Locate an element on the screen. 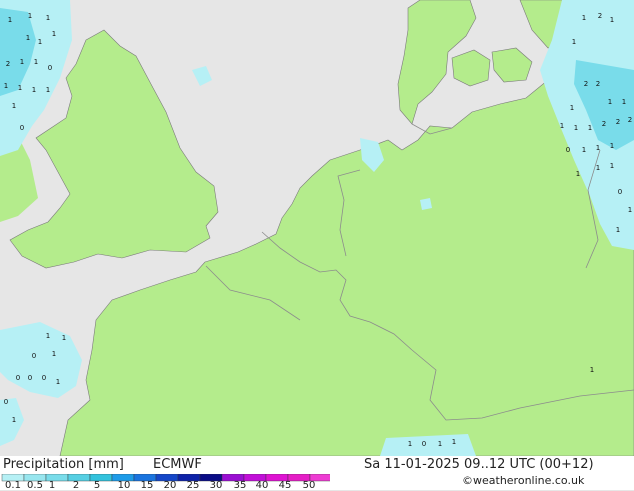  colorbar-tick-label: 45 is located at coordinates (285, 485).